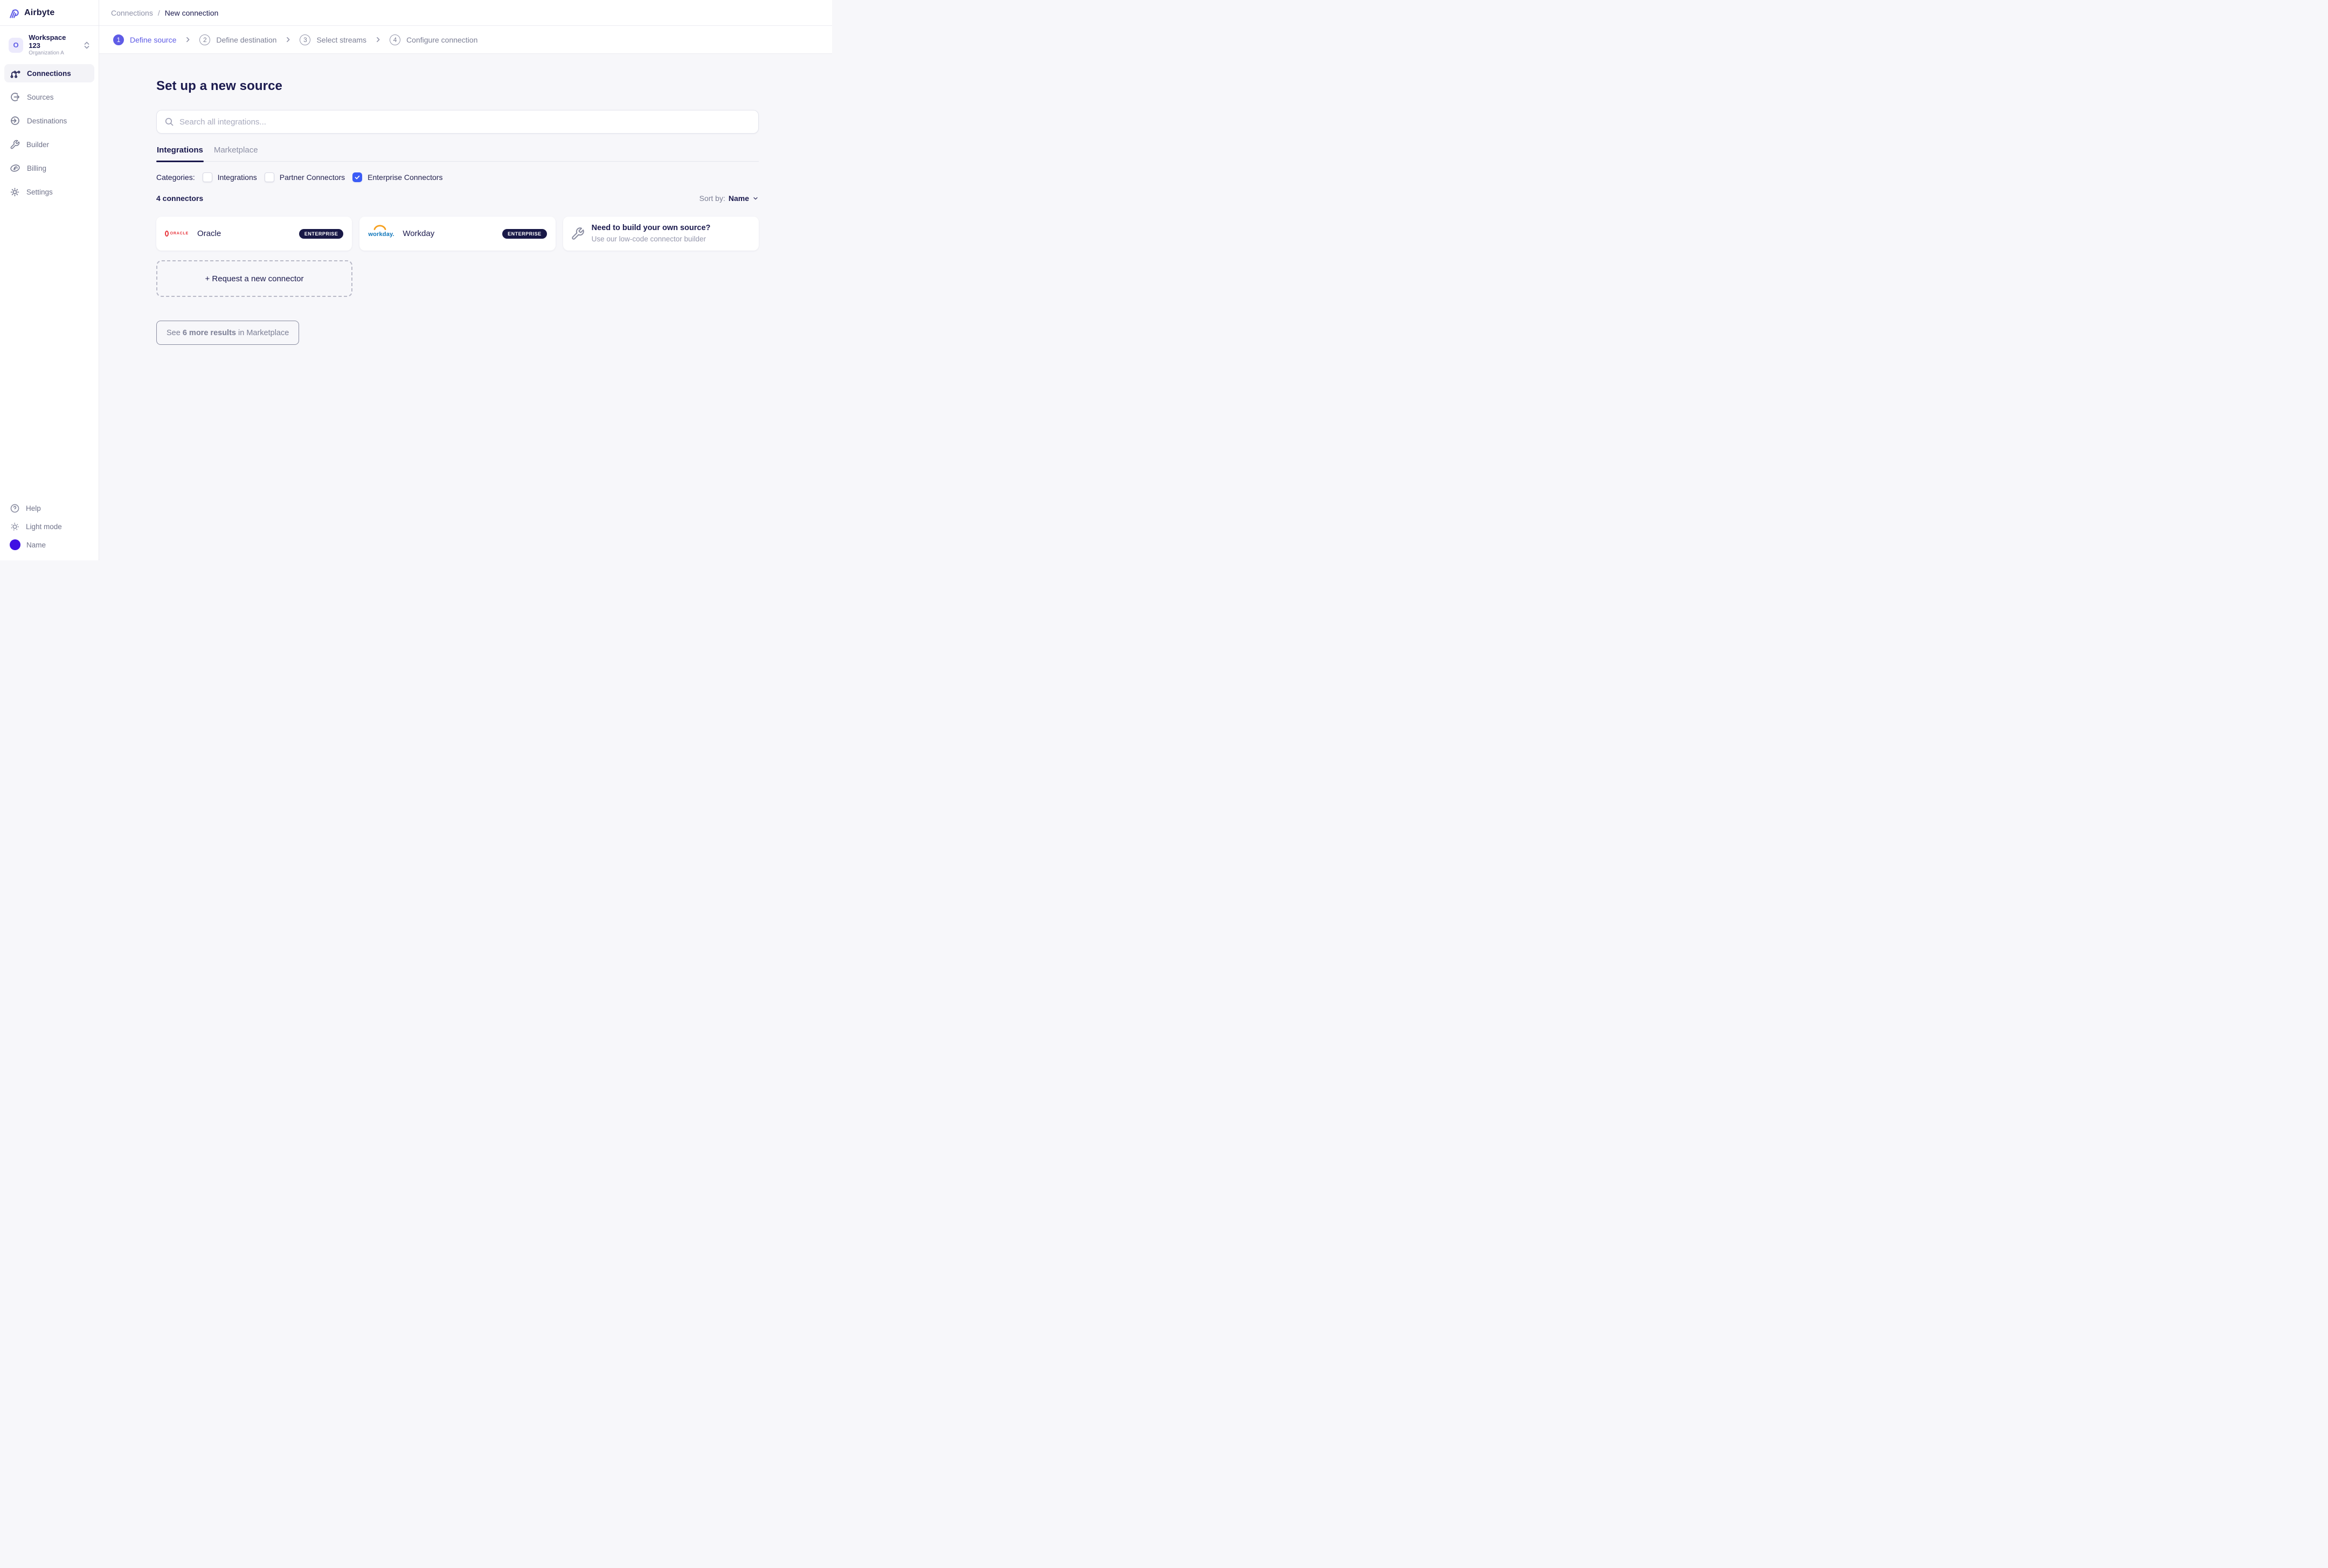 This screenshot has width=2328, height=1568. Describe the element at coordinates (15, 120) in the screenshot. I see `destinations-icon` at that location.